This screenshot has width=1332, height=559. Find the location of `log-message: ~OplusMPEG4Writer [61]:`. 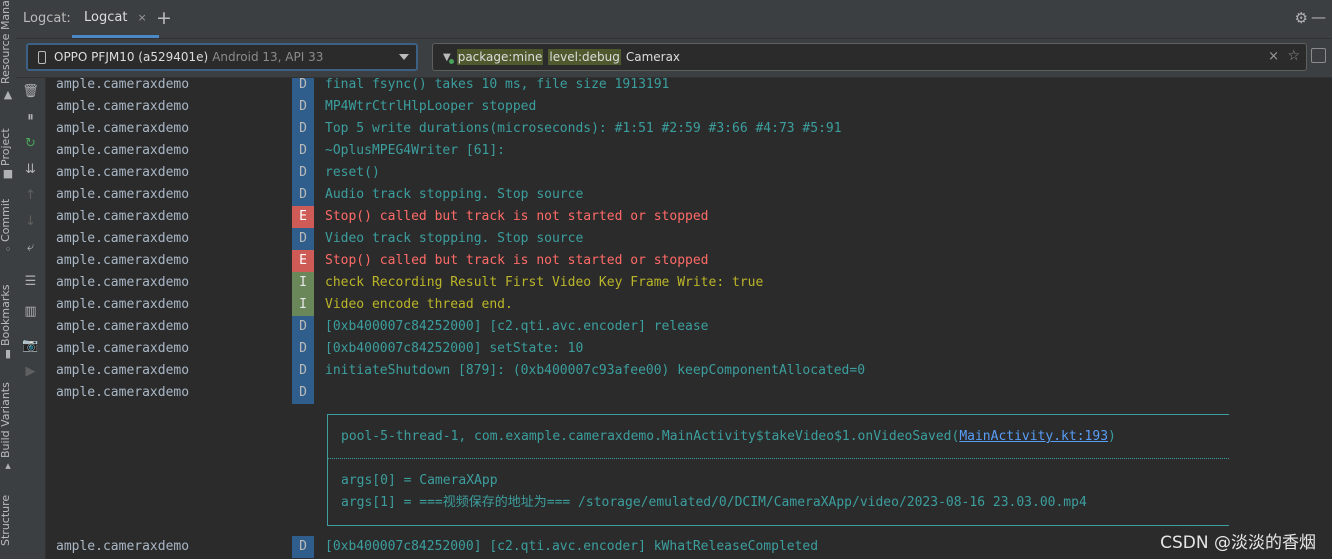

log-message: ~OplusMPEG4Writer [61]: is located at coordinates (415, 150).